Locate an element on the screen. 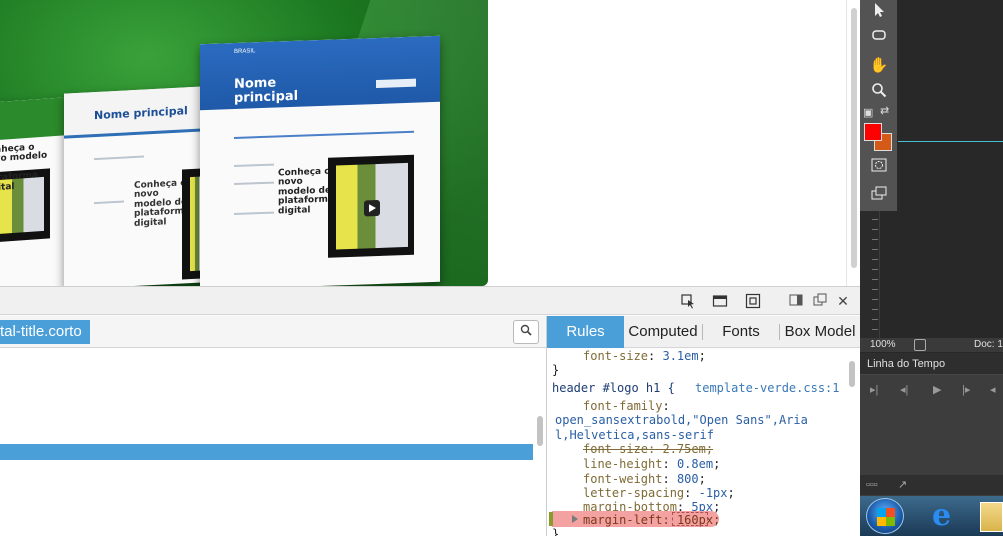 This screenshot has width=1003, height=536. doc-info: Doc: 1 is located at coordinates (988, 344).